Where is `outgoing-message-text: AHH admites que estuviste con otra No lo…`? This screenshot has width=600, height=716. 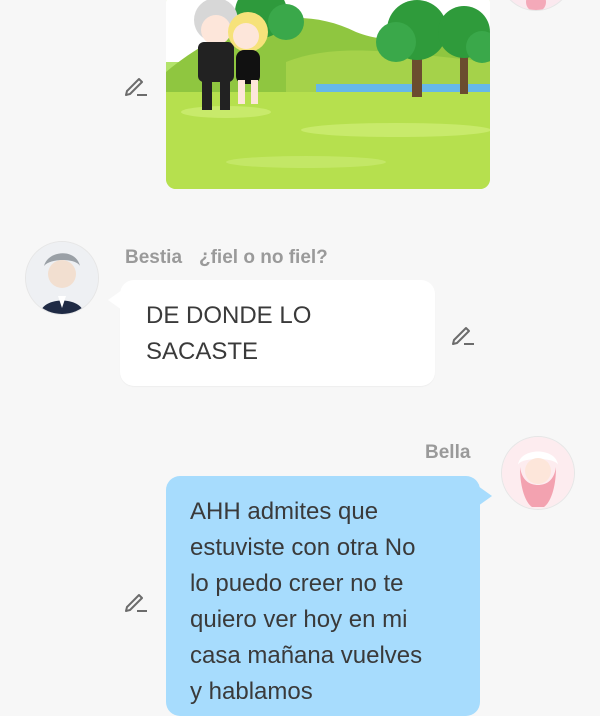
outgoing-message-text: AHH admites que estuviste con otra No lo… is located at coordinates (306, 601).